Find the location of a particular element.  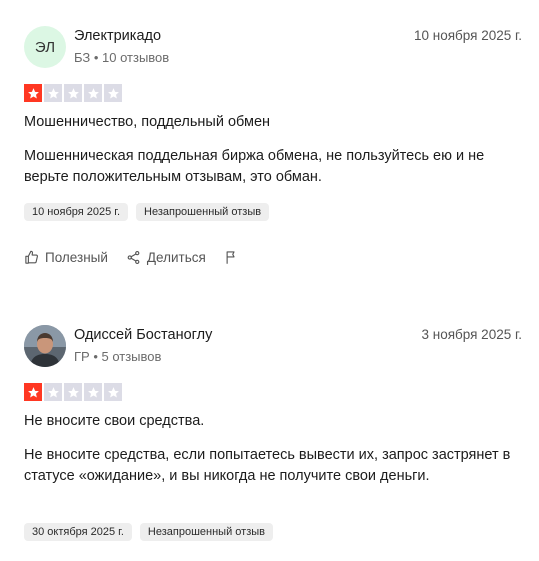

author-meta: ГР • 5 отзывов is located at coordinates (118, 356).